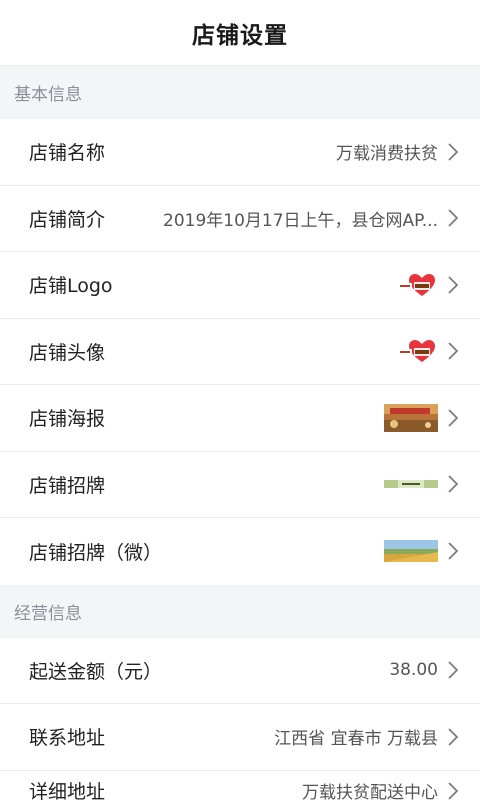  What do you see at coordinates (411, 484) in the screenshot?
I see `shop-signboard-thumbnail` at bounding box center [411, 484].